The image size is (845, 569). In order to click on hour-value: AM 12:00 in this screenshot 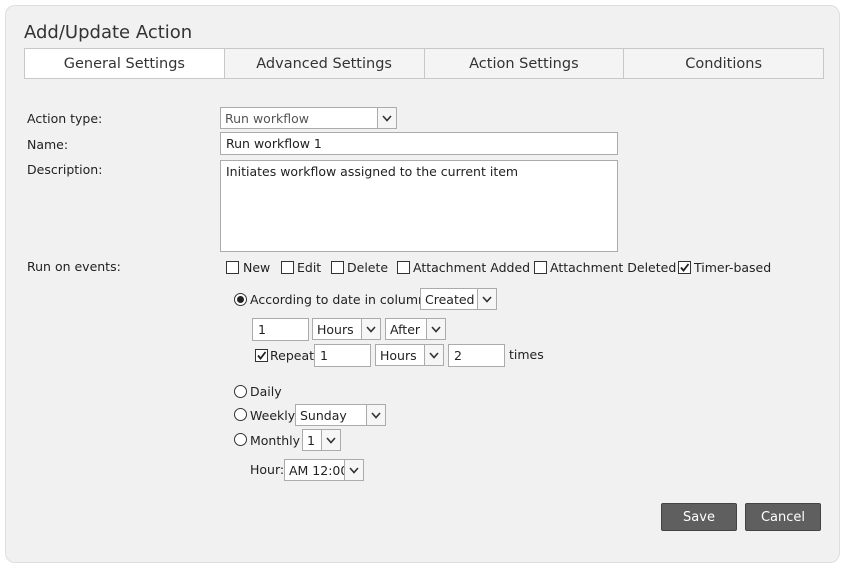, I will do `click(319, 470)`.